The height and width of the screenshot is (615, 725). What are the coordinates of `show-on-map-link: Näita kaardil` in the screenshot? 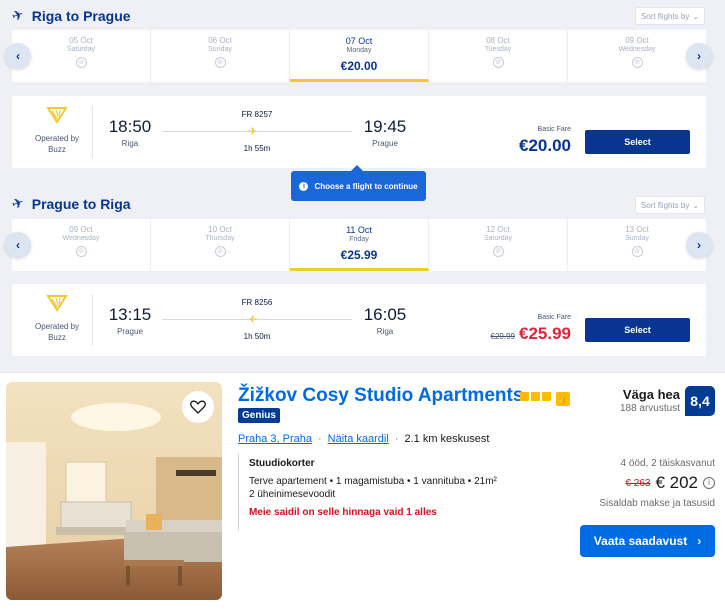 It's located at (358, 439).